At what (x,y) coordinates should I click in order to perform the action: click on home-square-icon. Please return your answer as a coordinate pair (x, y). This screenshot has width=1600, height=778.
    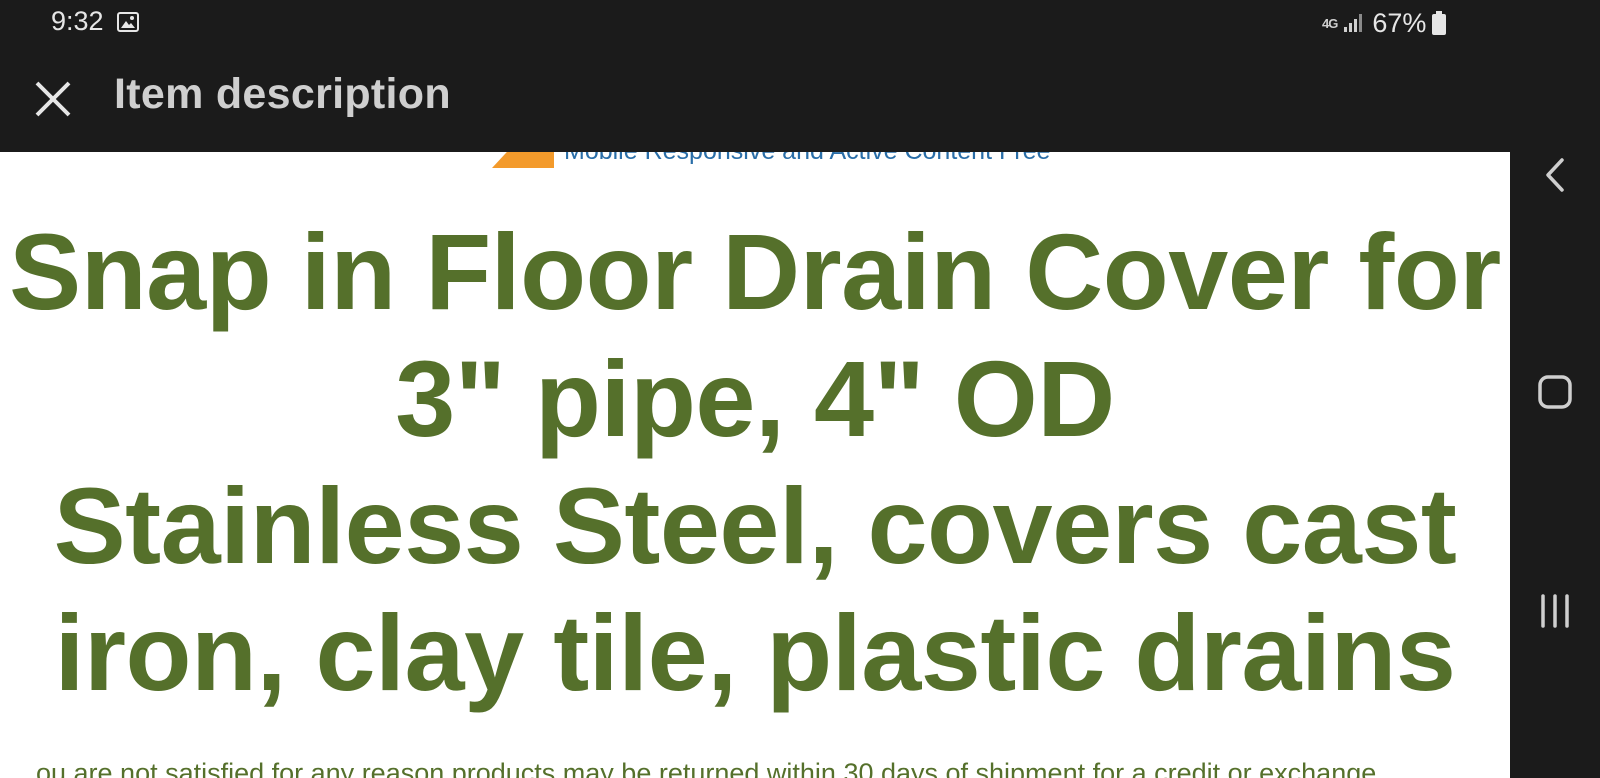
    Looking at the image, I should click on (1555, 392).